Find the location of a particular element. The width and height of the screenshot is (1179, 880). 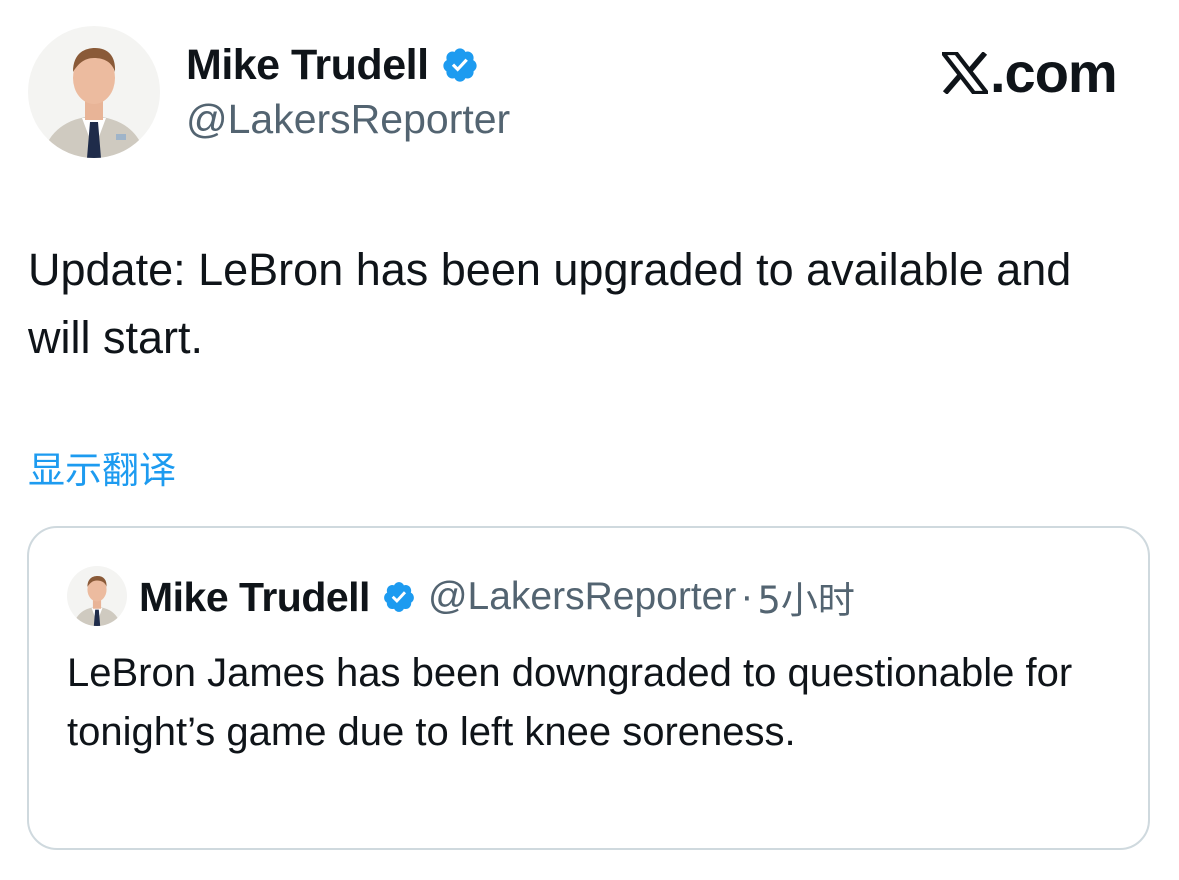

quoted-author-avatar is located at coordinates (97, 596).